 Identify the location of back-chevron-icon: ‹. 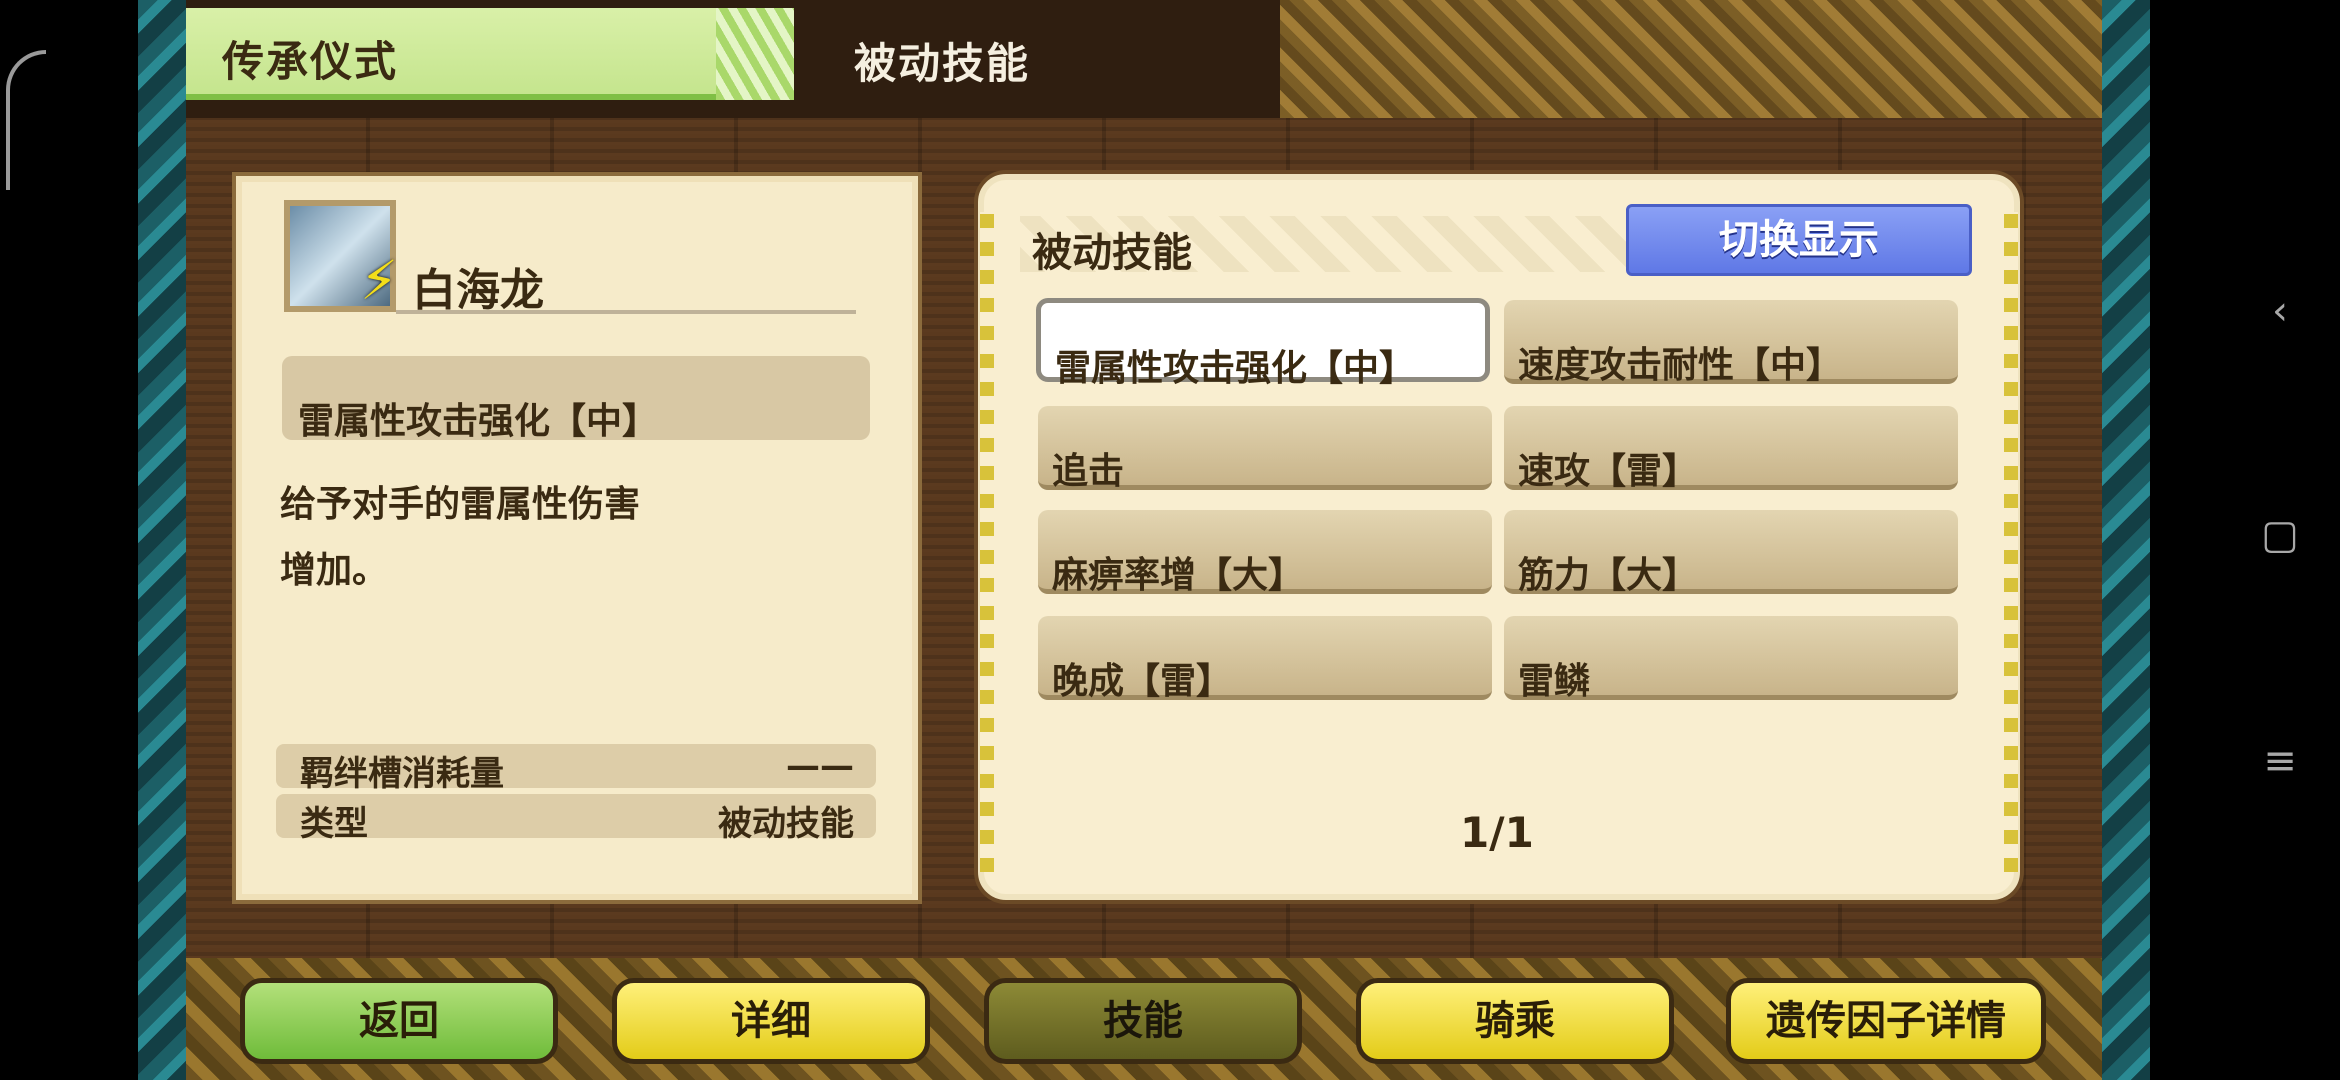
(2280, 311).